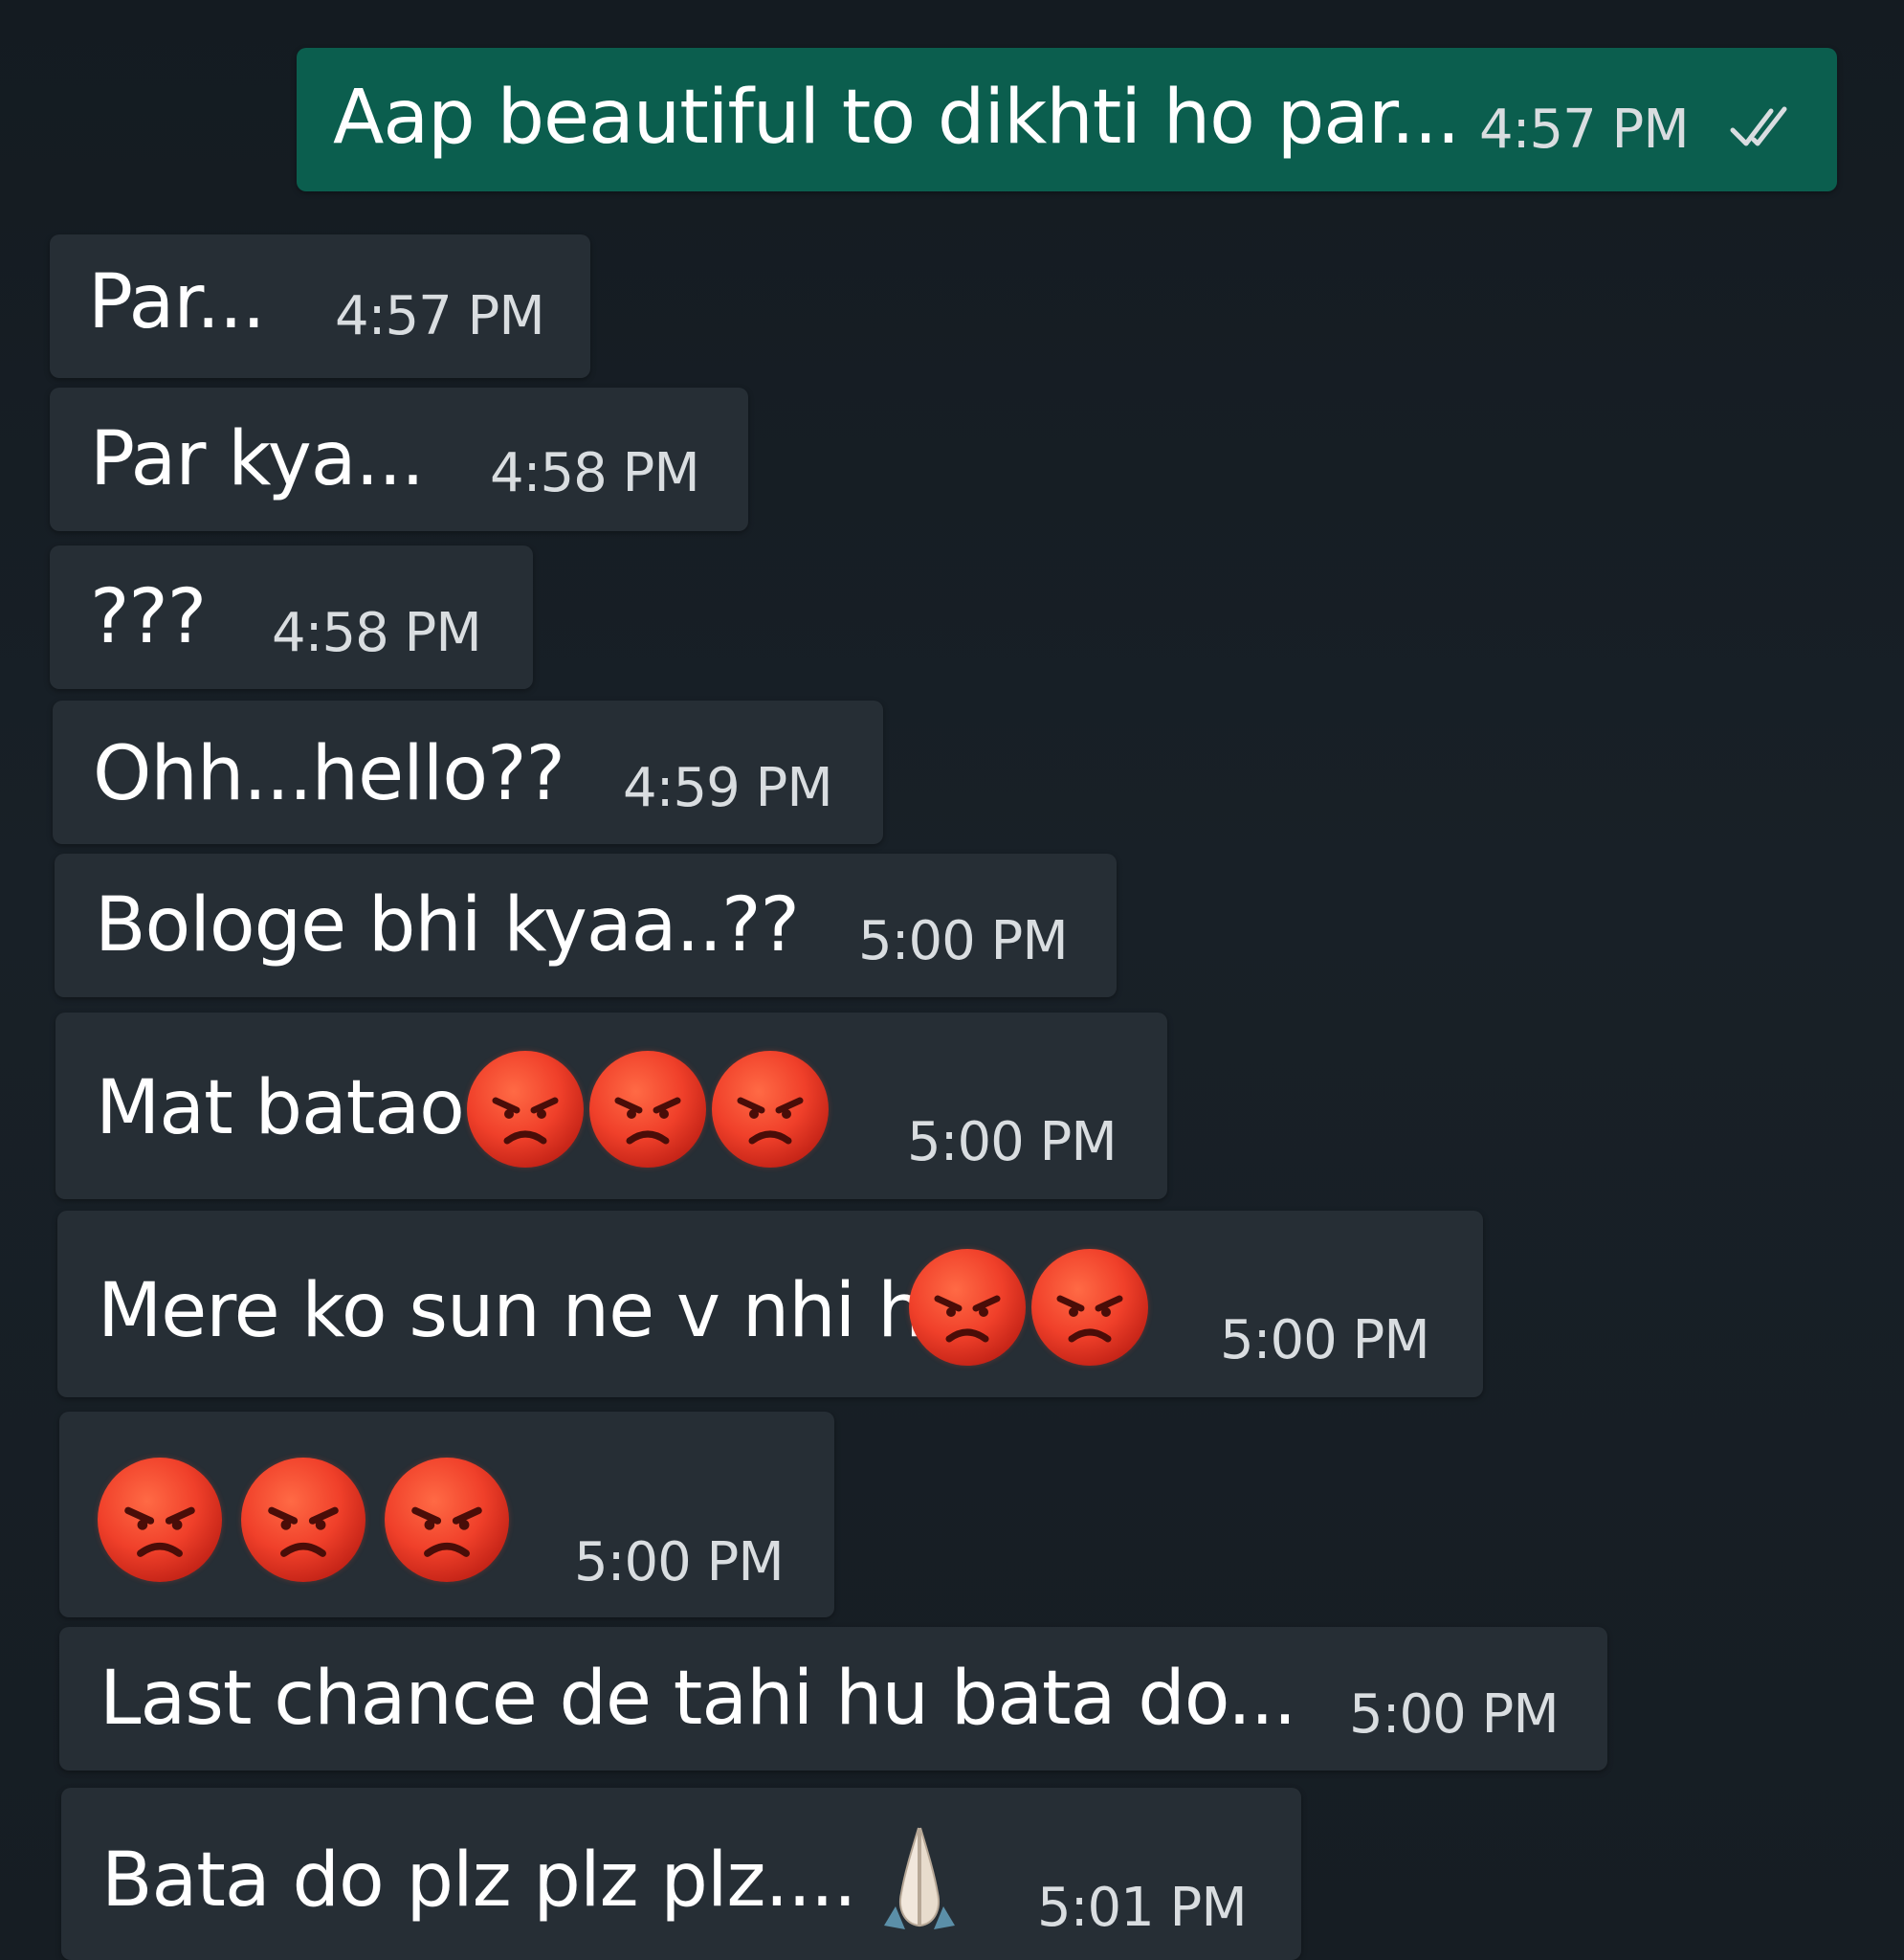  What do you see at coordinates (329, 774) in the screenshot?
I see `message-text: Ohh...hello??` at bounding box center [329, 774].